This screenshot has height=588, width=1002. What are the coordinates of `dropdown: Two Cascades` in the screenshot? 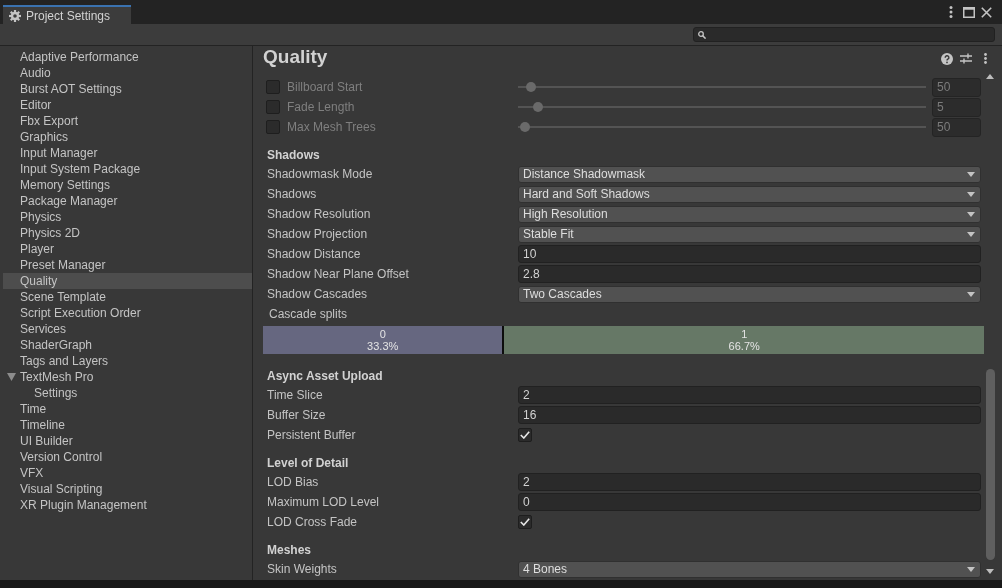 It's located at (749, 294).